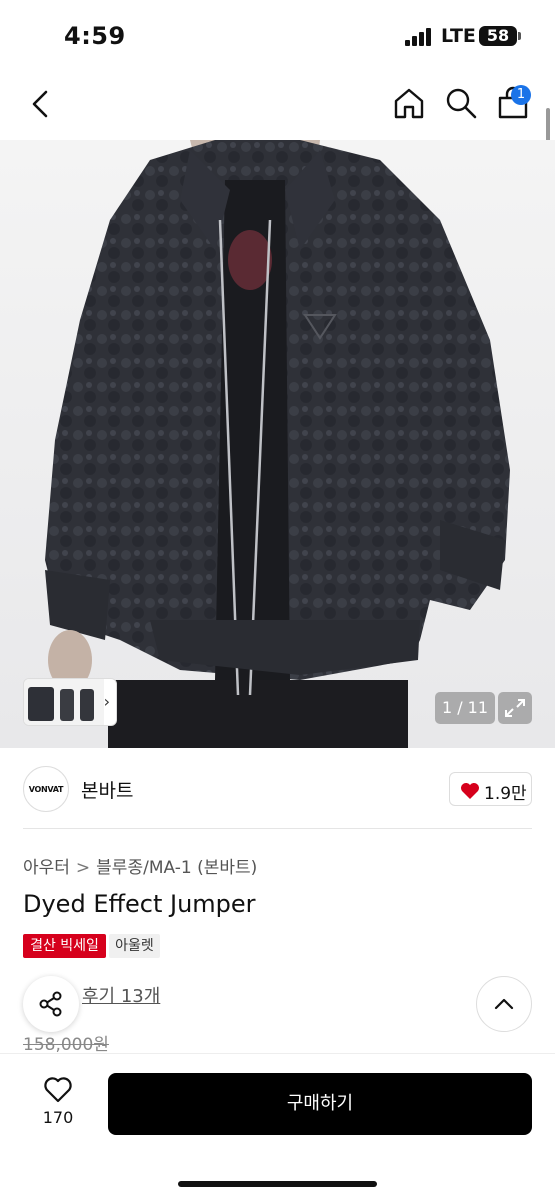 Image resolution: width=555 pixels, height=1200 pixels. What do you see at coordinates (419, 37) in the screenshot?
I see `signal-icon` at bounding box center [419, 37].